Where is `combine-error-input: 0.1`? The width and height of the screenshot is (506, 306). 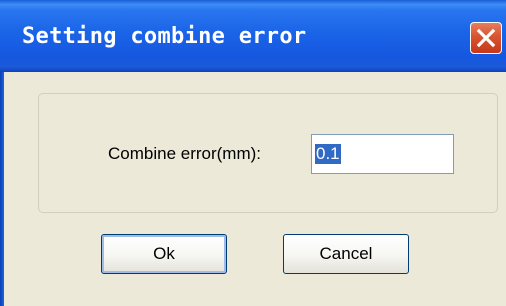
combine-error-input: 0.1 is located at coordinates (382, 154).